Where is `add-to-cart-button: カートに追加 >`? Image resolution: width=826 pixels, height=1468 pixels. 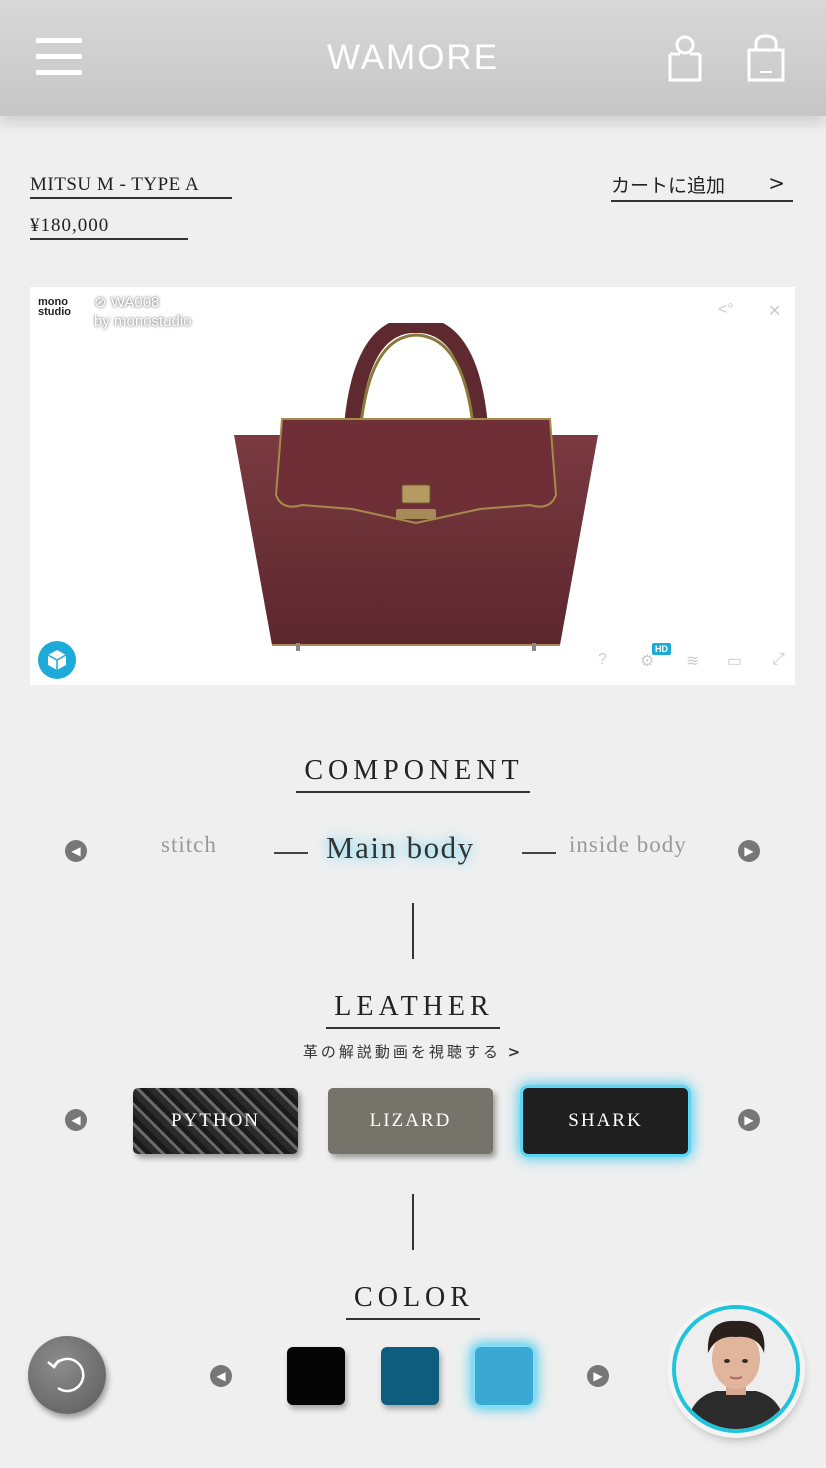 add-to-cart-button: カートに追加 > is located at coordinates (702, 186).